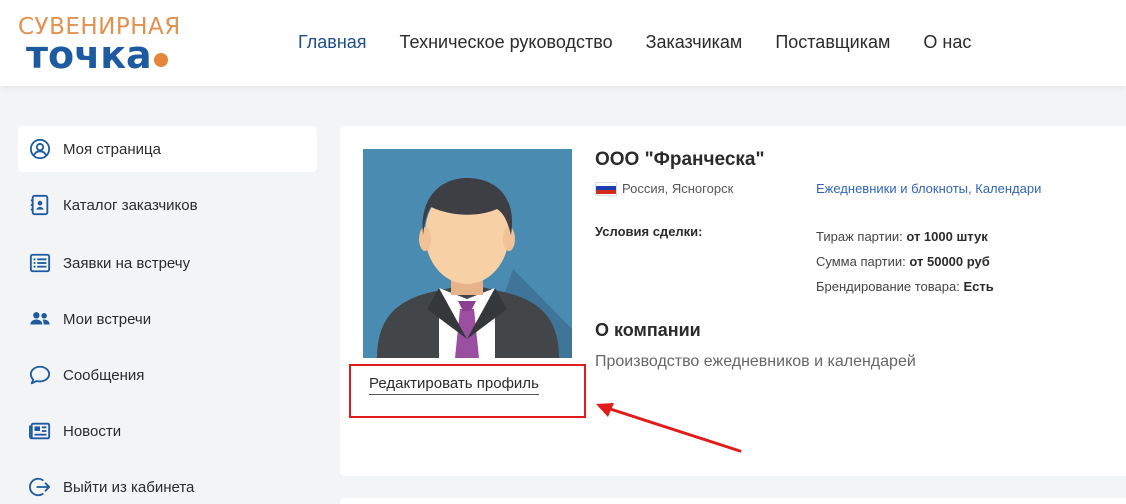 This screenshot has height=504, width=1126. I want to click on nav-about: О нас, so click(947, 44).